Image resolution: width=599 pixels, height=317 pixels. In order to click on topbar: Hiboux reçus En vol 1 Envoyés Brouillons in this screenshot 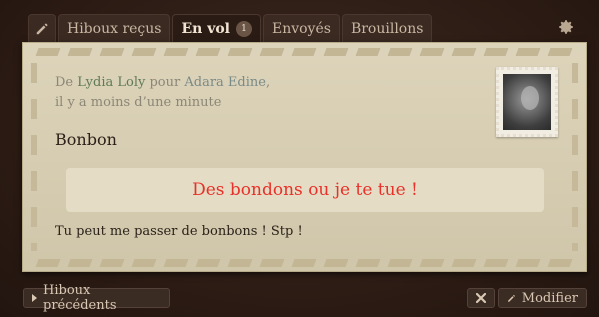, I will do `click(299, 21)`.